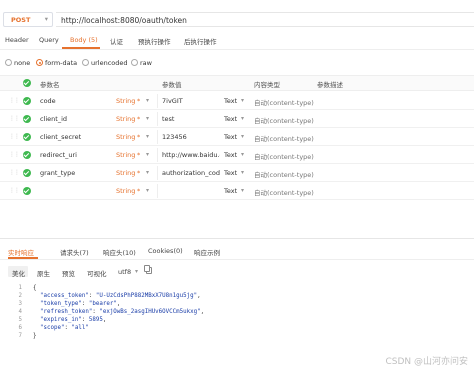 The width and height of the screenshot is (474, 372). Describe the element at coordinates (75, 101) in the screenshot. I see `param-name: code` at that location.